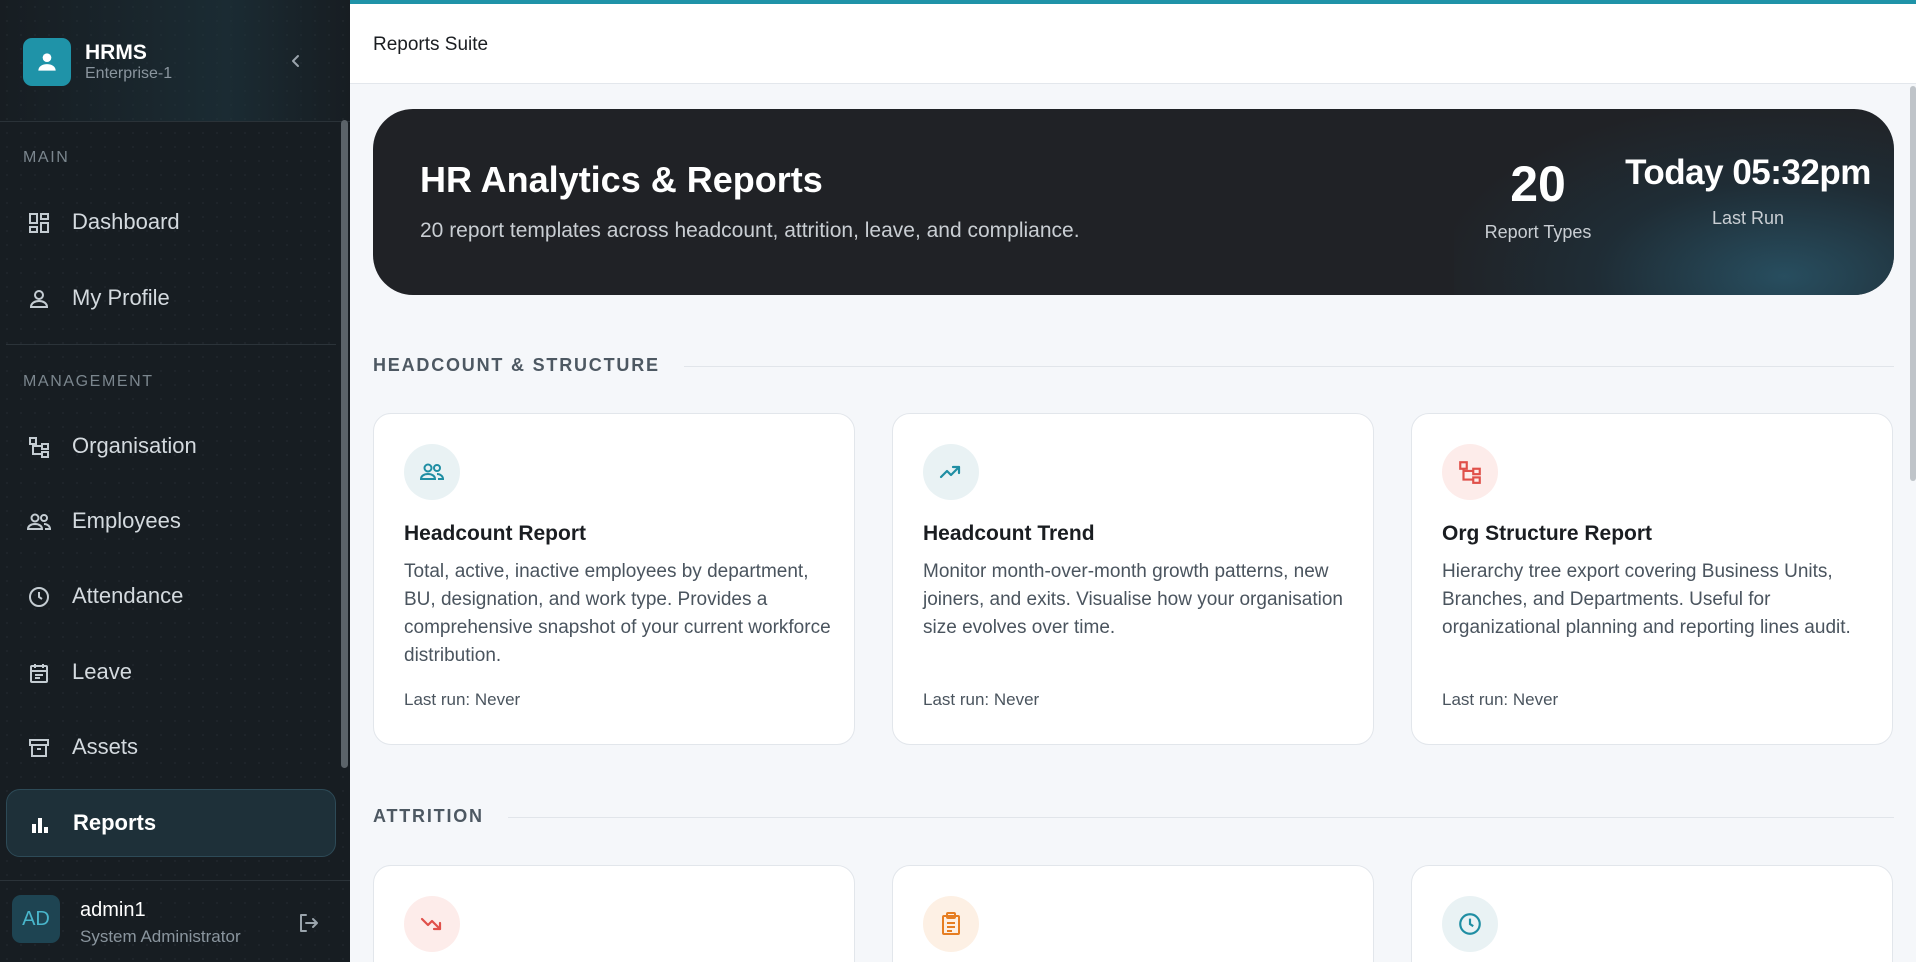 The height and width of the screenshot is (962, 1916). Describe the element at coordinates (1748, 218) in the screenshot. I see `last-run-label: Last Run` at that location.